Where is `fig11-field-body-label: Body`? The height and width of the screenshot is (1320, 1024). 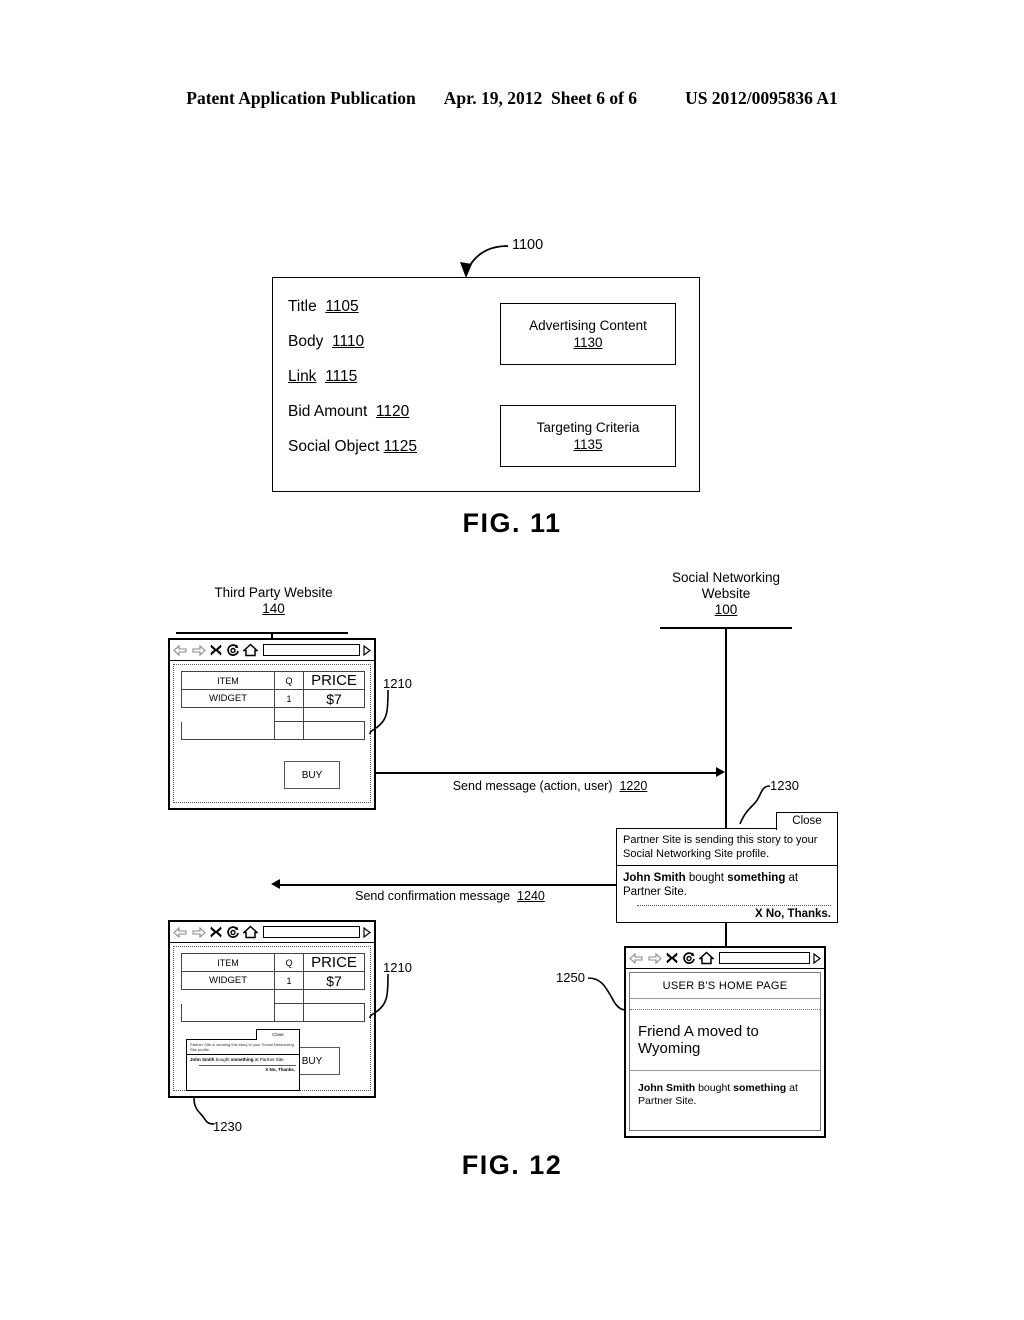
fig11-field-body-label: Body is located at coordinates (306, 341).